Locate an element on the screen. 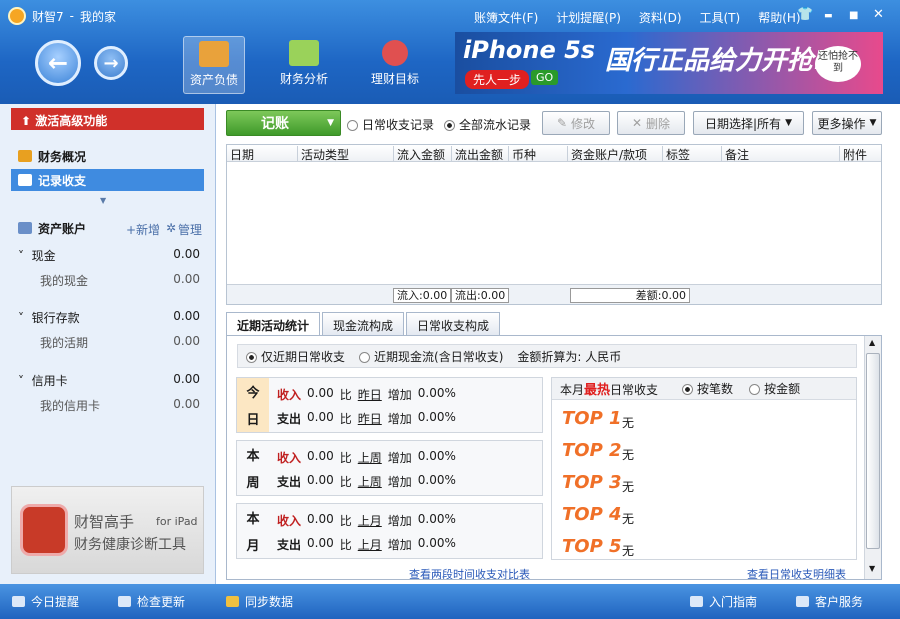  opt-daily: 仅近期日常收支 is located at coordinates (295, 356).